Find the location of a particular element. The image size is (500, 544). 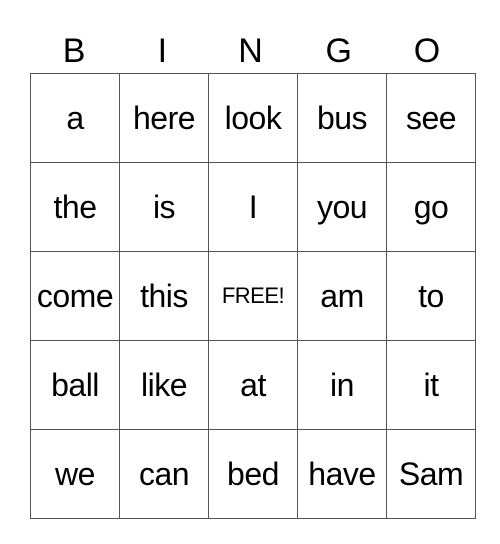

word-cell: bus is located at coordinates (342, 118).